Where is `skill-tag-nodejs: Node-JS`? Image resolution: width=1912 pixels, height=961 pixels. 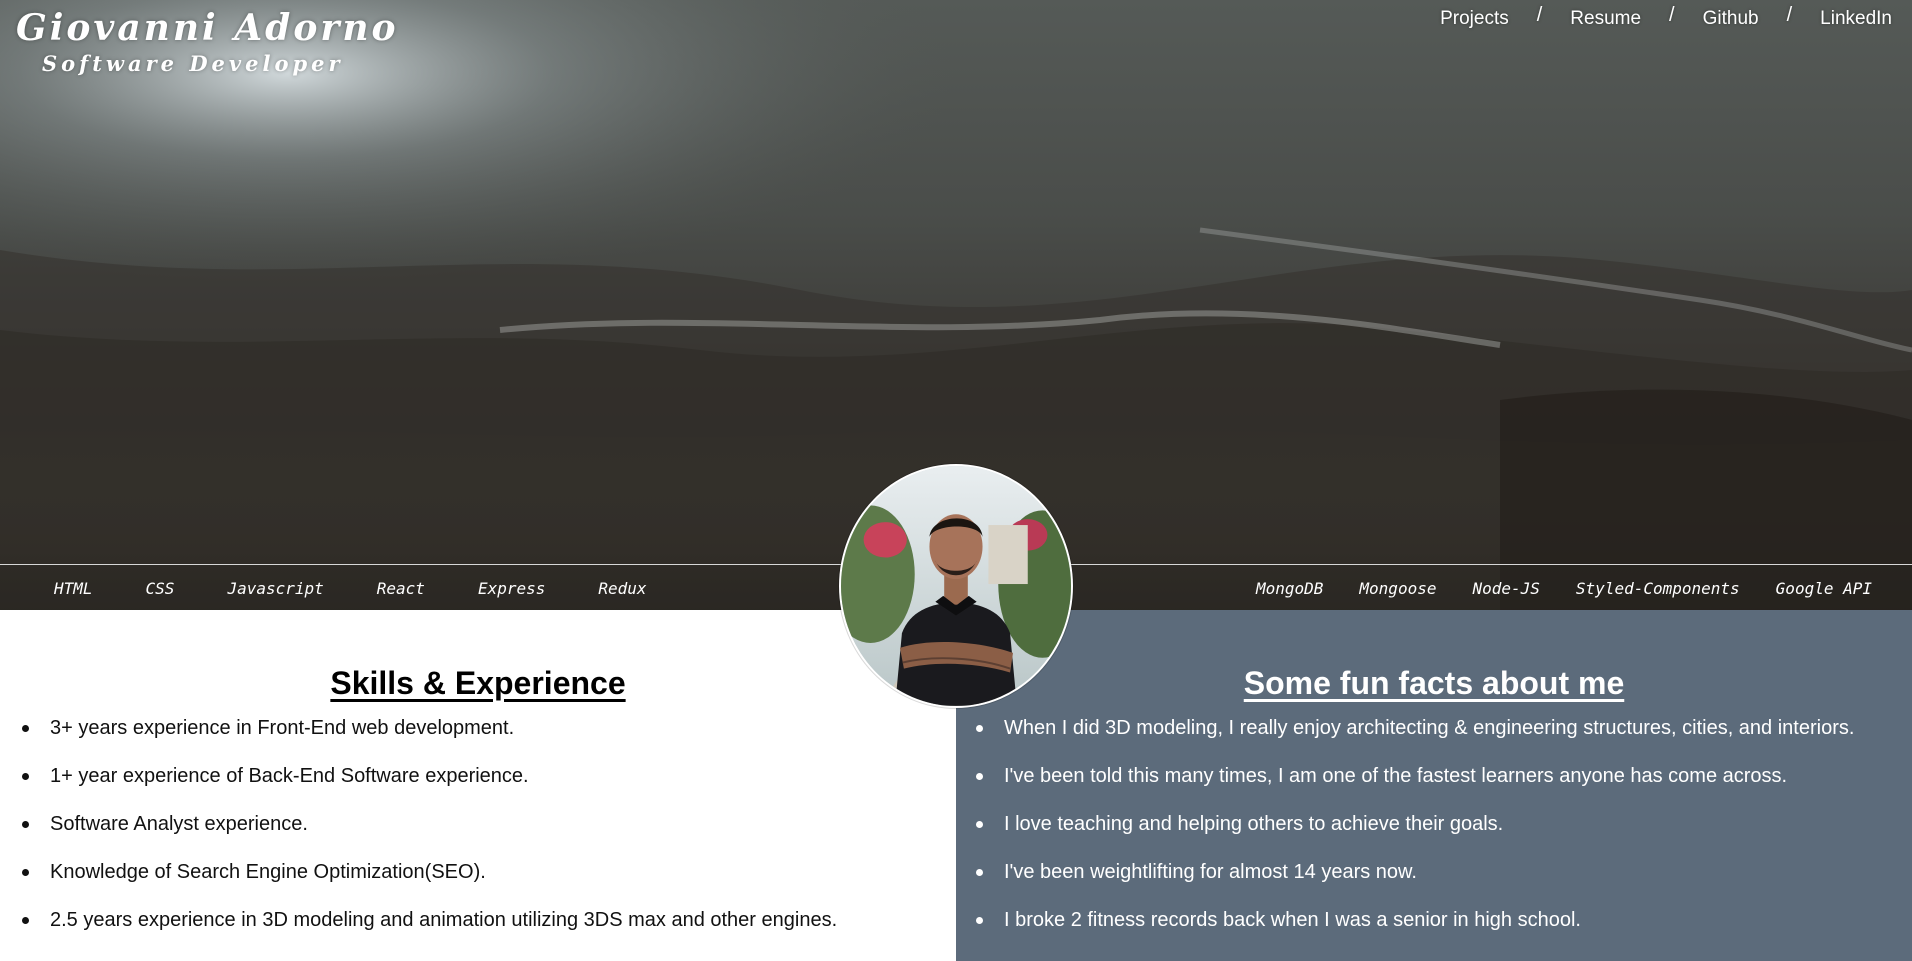 skill-tag-nodejs: Node-JS is located at coordinates (1506, 588).